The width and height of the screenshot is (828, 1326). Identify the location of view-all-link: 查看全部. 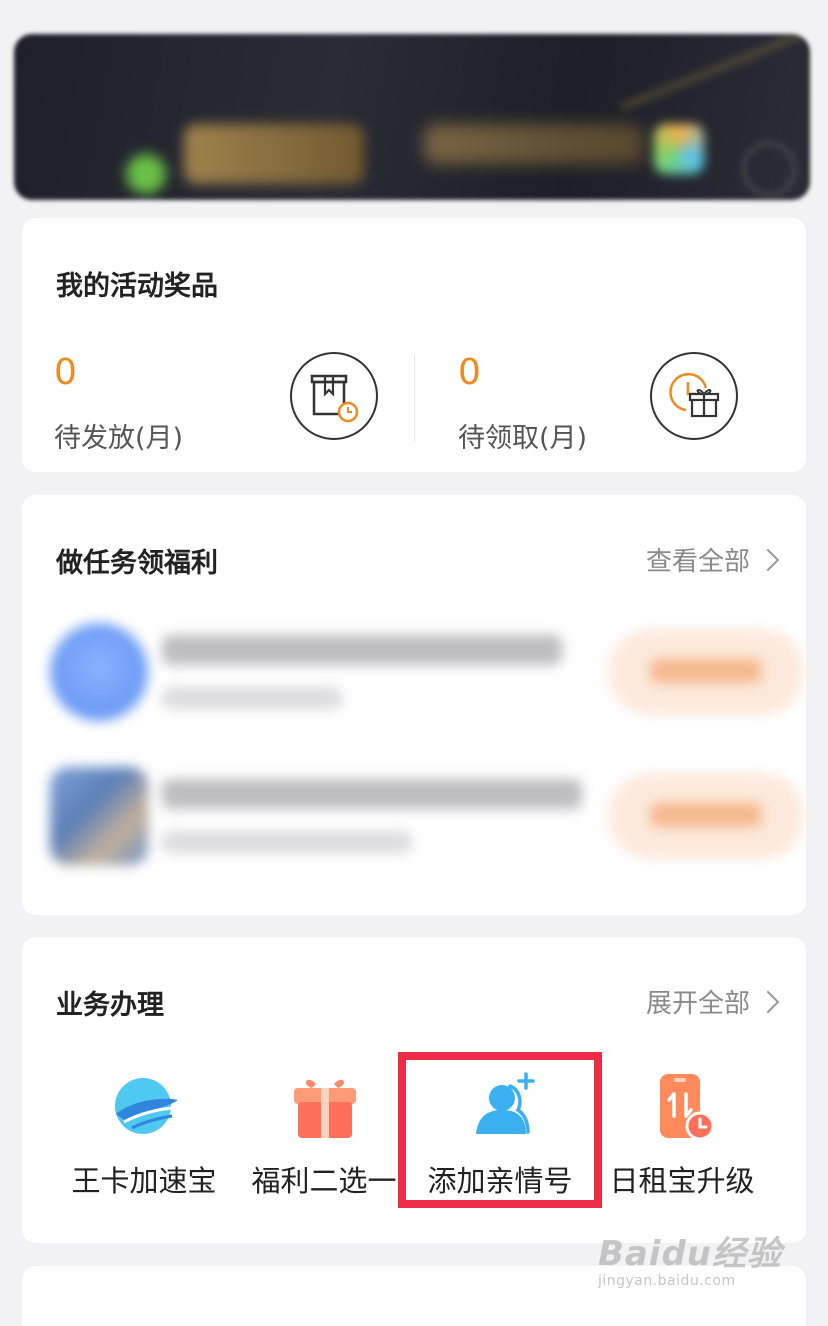
(712, 559).